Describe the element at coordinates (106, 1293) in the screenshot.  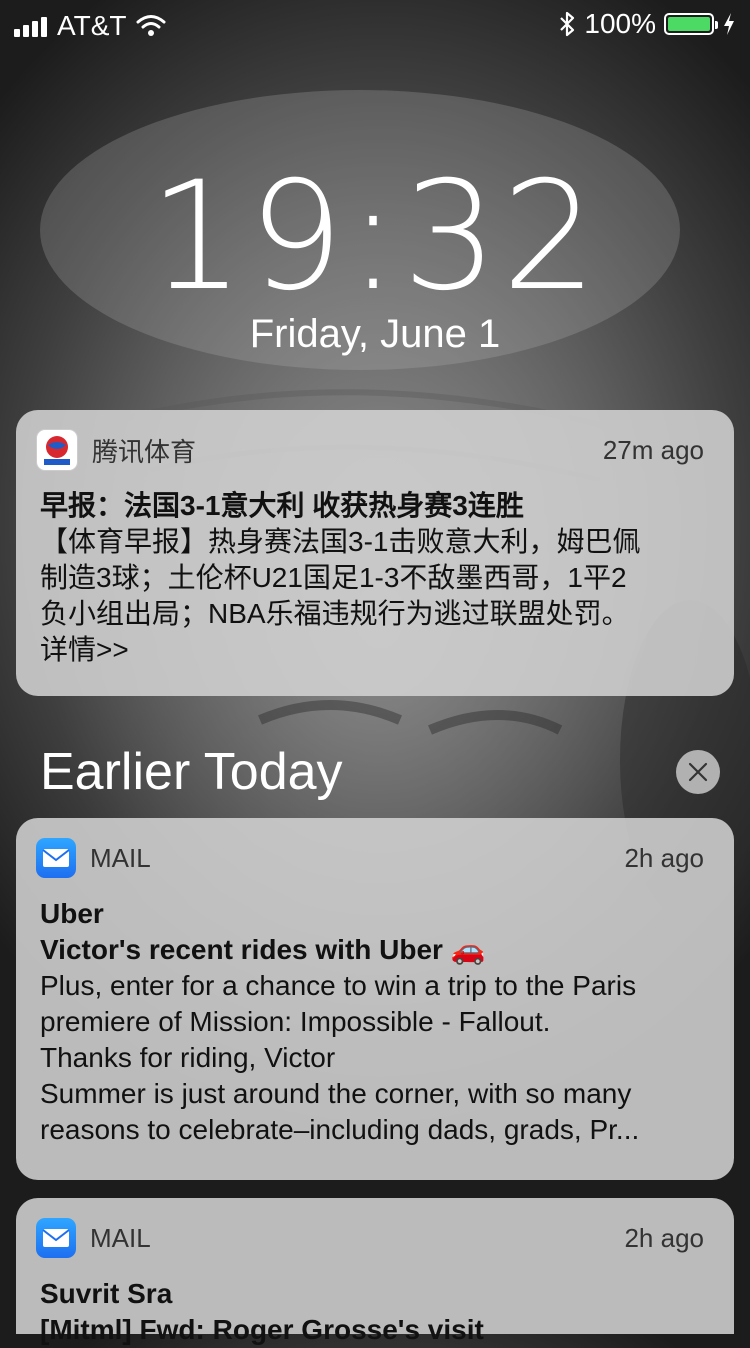
I see `mail-sender: Suvrit Sra` at that location.